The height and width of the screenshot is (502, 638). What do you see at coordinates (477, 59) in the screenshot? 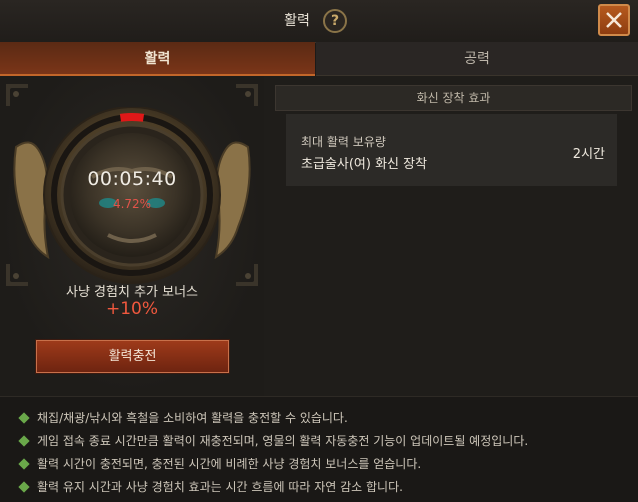
I see `tab-power: 공력` at bounding box center [477, 59].